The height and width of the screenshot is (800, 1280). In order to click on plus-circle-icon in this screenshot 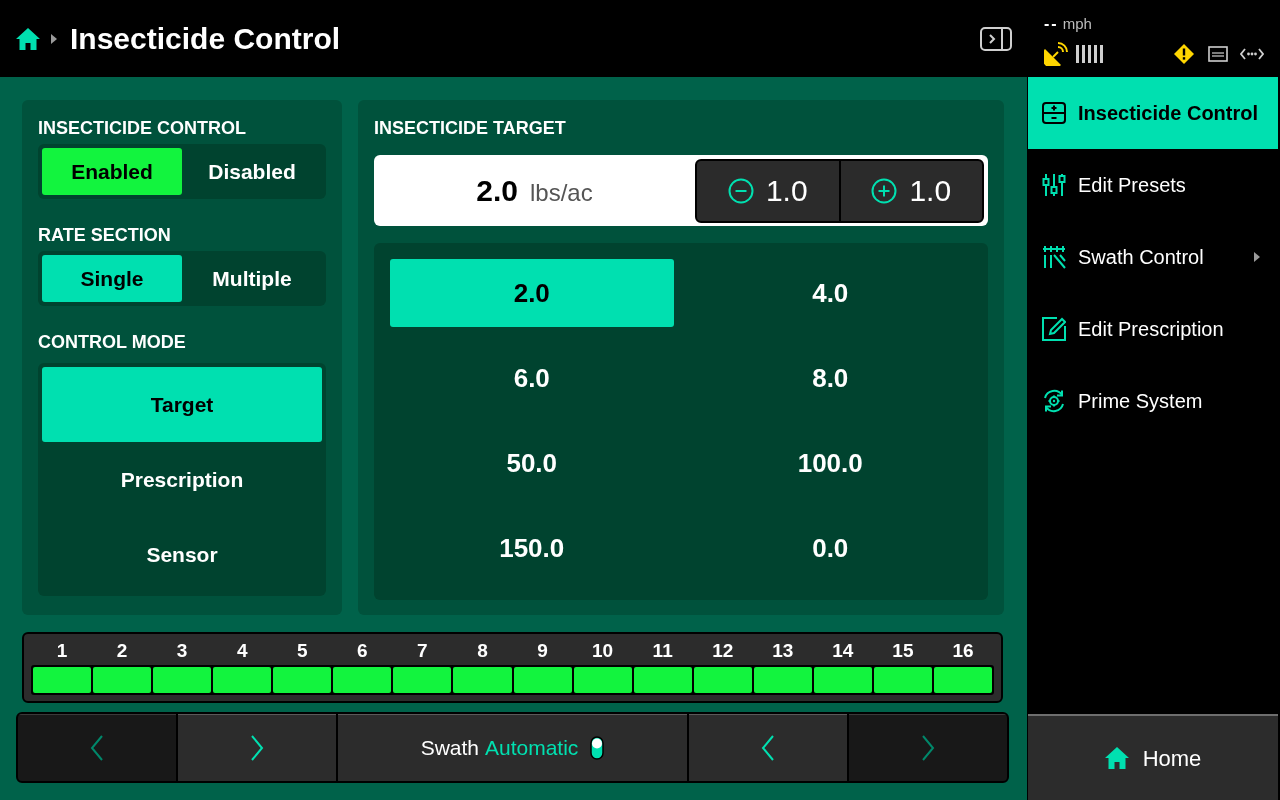, I will do `click(884, 190)`.